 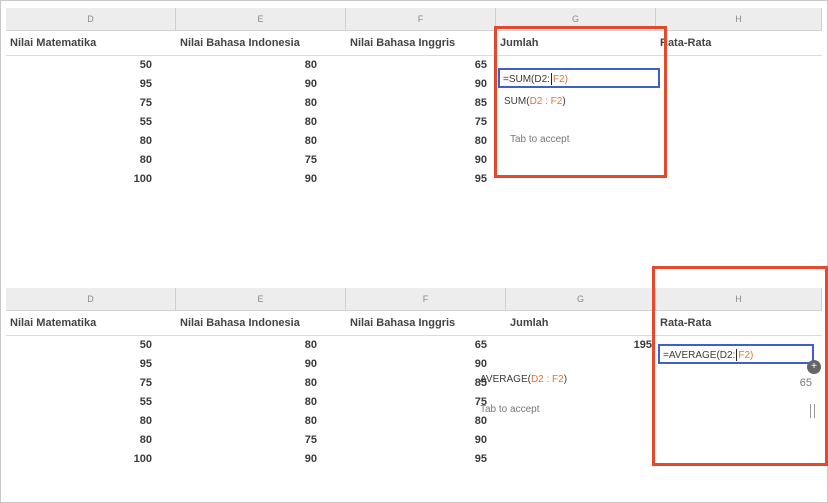 I want to click on highlight-box-jumlah, so click(x=580, y=102).